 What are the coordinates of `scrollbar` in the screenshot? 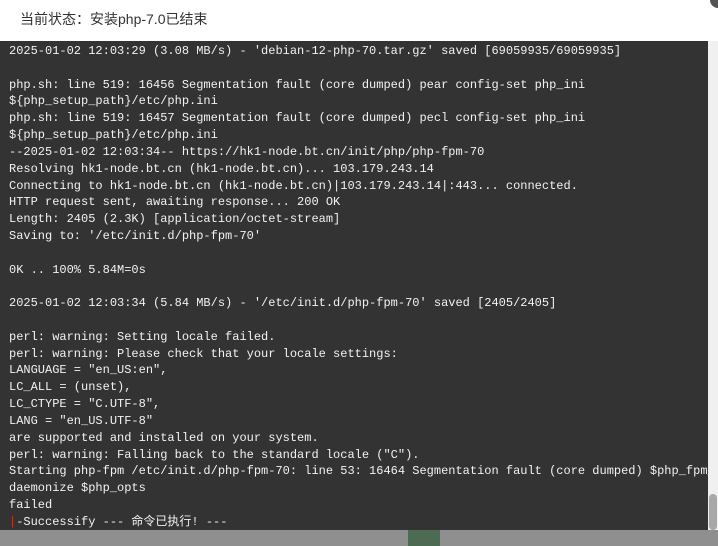 It's located at (713, 285).